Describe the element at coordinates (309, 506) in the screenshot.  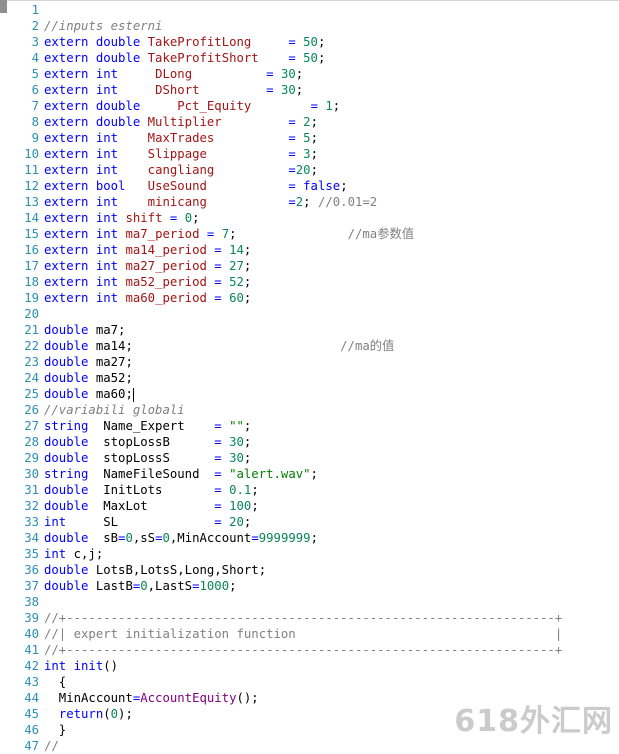
I see `code-line: 32 double MaxLot = 100;` at that location.